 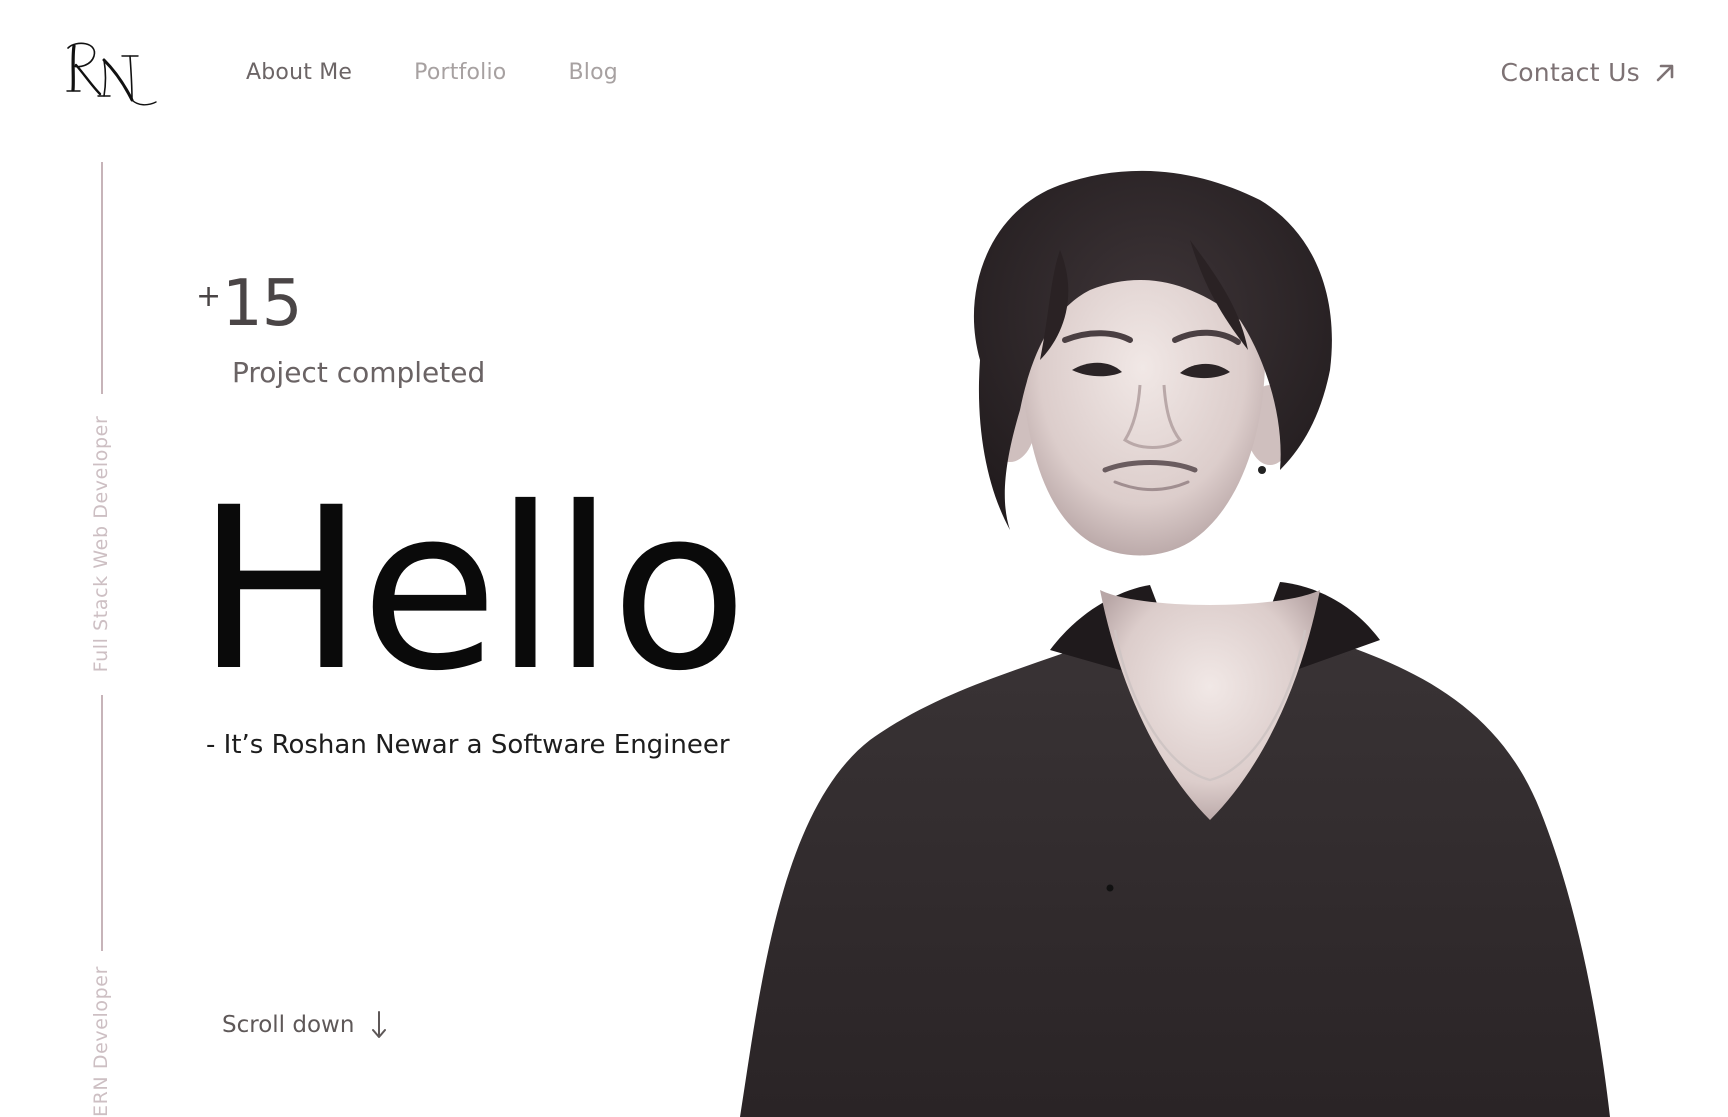 What do you see at coordinates (209, 296) in the screenshot?
I see `stat-prefix: +` at bounding box center [209, 296].